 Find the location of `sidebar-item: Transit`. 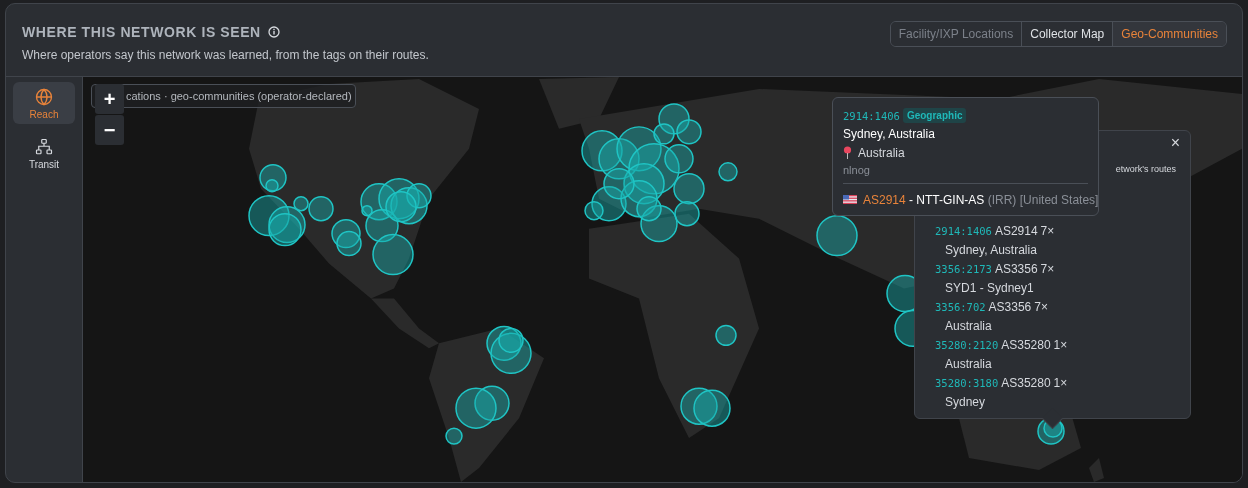

sidebar-item: Transit is located at coordinates (44, 153).